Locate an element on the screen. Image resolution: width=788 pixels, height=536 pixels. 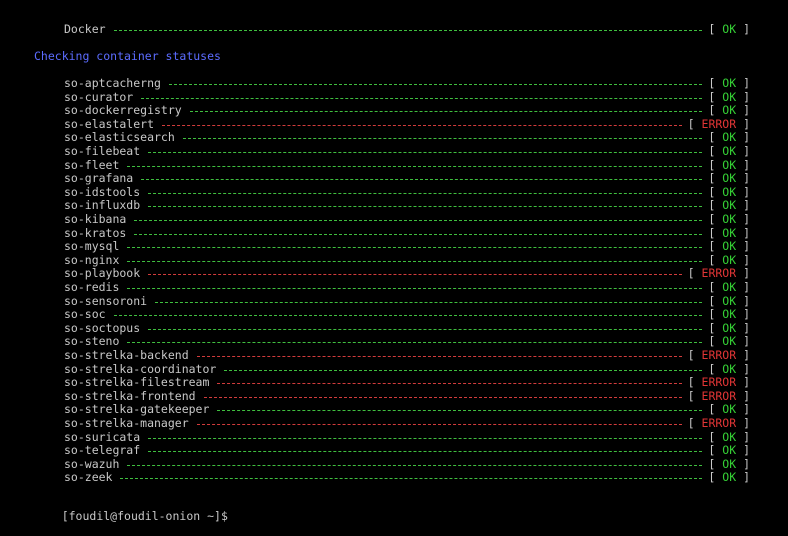
service-row: so-redis [ OK ] is located at coordinates (407, 287).